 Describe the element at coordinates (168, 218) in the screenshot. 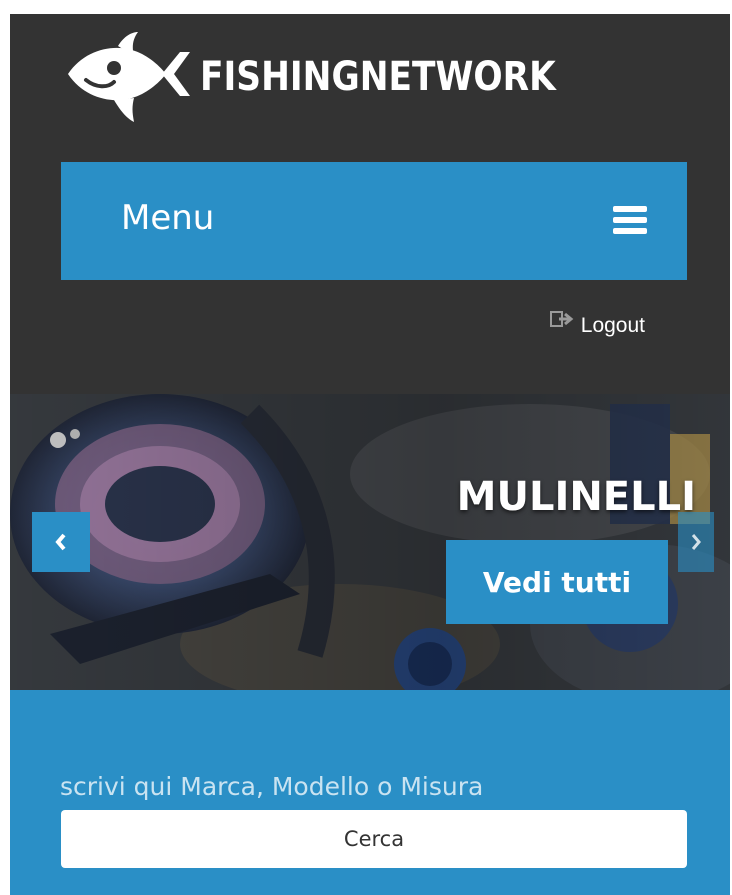

I see `menu-label: Menu` at that location.